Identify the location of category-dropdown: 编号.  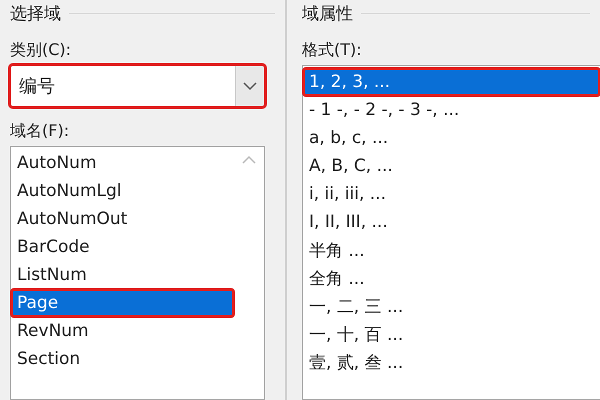
(137, 86).